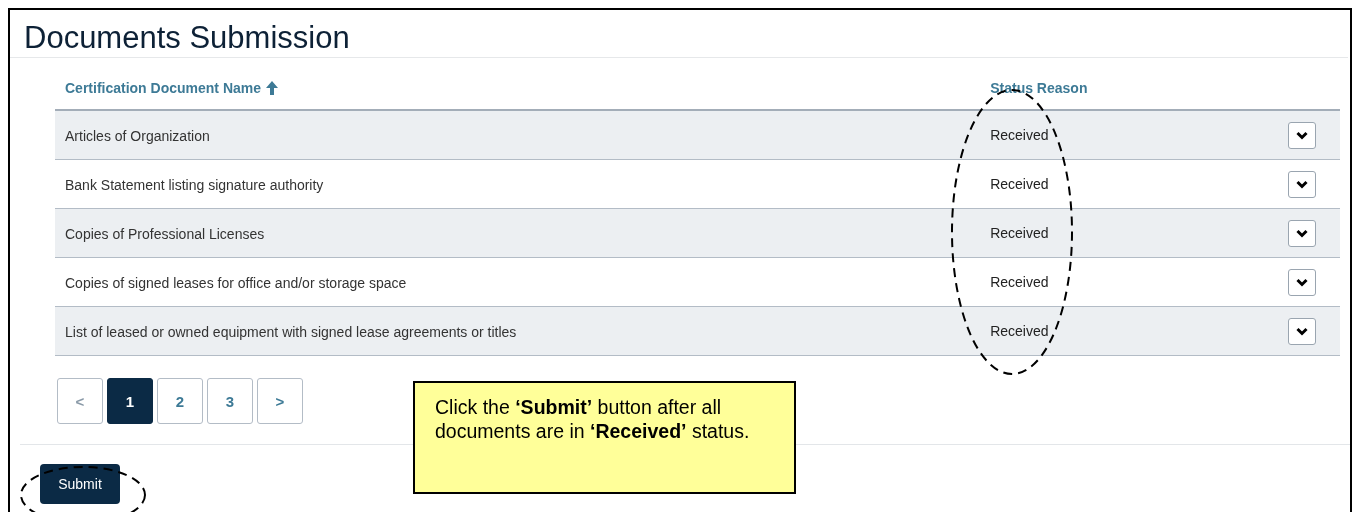 The width and height of the screenshot is (1354, 512). I want to click on column-header: Status Reason, so click(1160, 87).